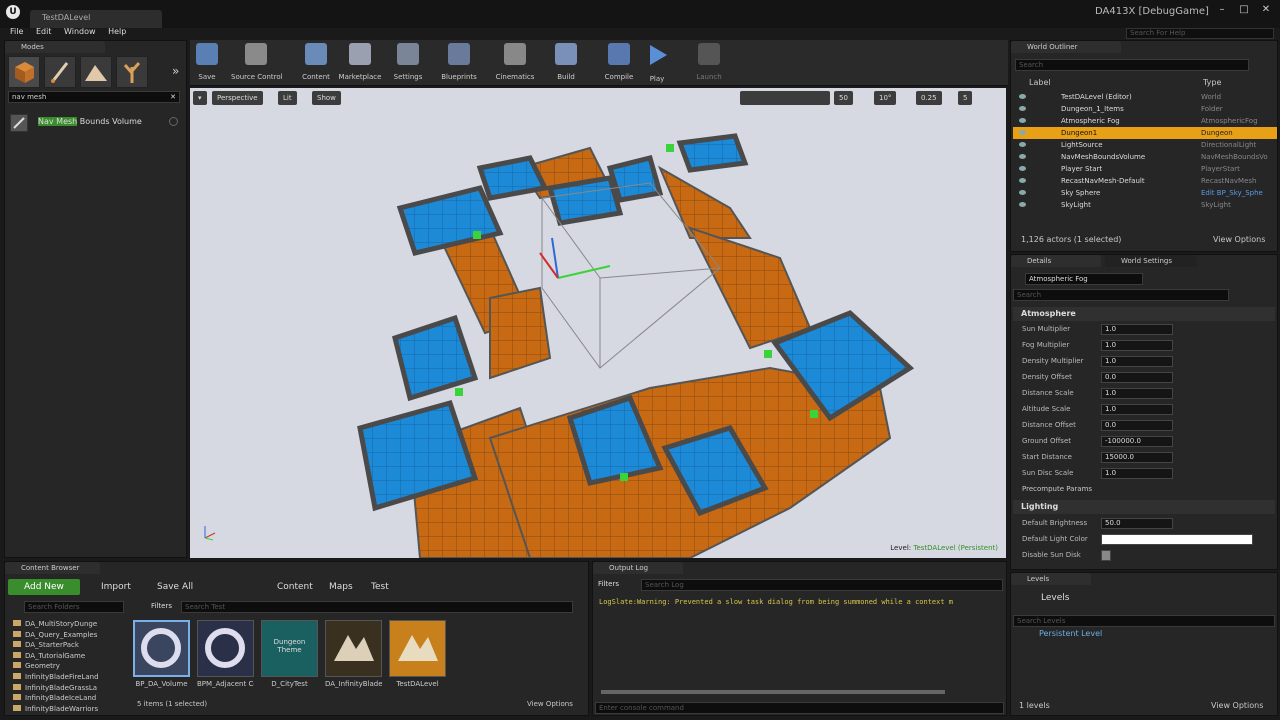 This screenshot has width=1280, height=720. What do you see at coordinates (68, 624) in the screenshot?
I see `folder-item: DA_MultiStoryDunge` at bounding box center [68, 624].